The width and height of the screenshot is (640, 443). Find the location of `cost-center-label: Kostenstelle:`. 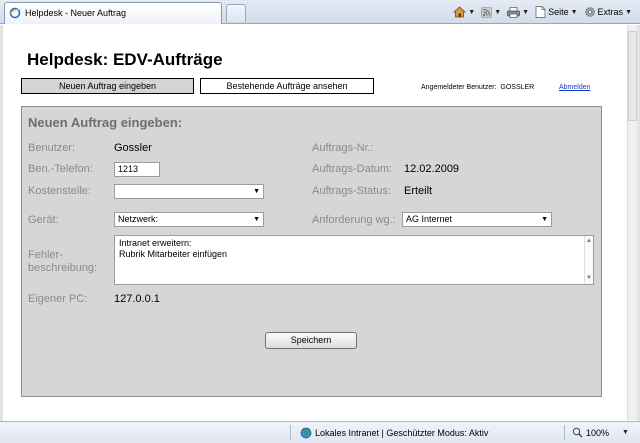

cost-center-label: Kostenstelle: is located at coordinates (59, 191).